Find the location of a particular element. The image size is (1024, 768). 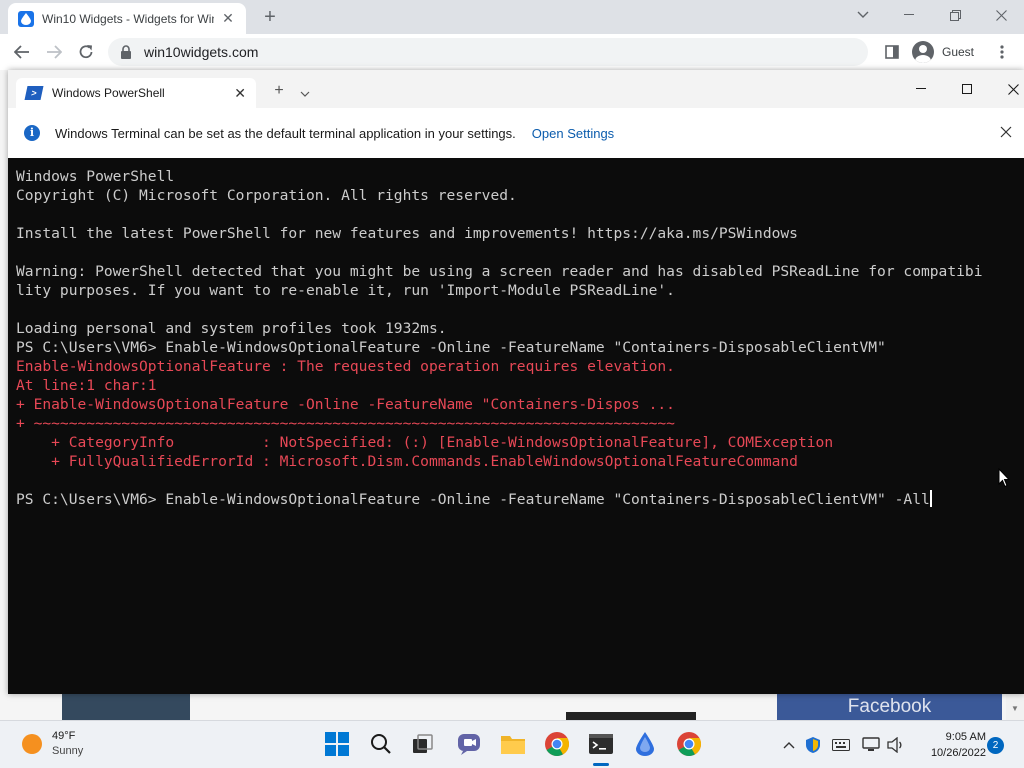

facebook-banner: Facebook is located at coordinates (889, 707).